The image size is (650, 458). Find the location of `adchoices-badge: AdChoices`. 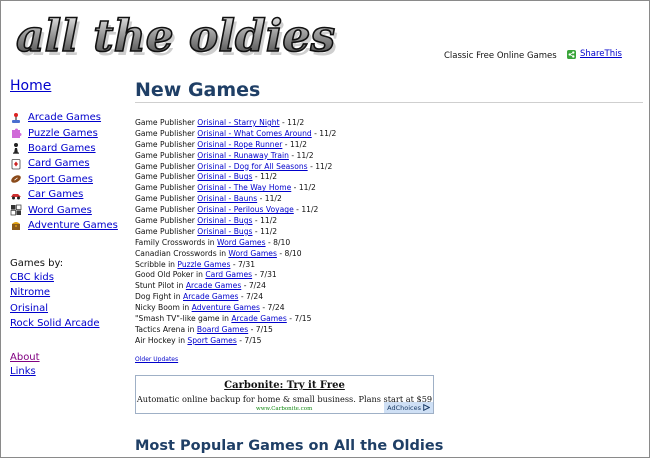

adchoices-badge: AdChoices is located at coordinates (408, 407).